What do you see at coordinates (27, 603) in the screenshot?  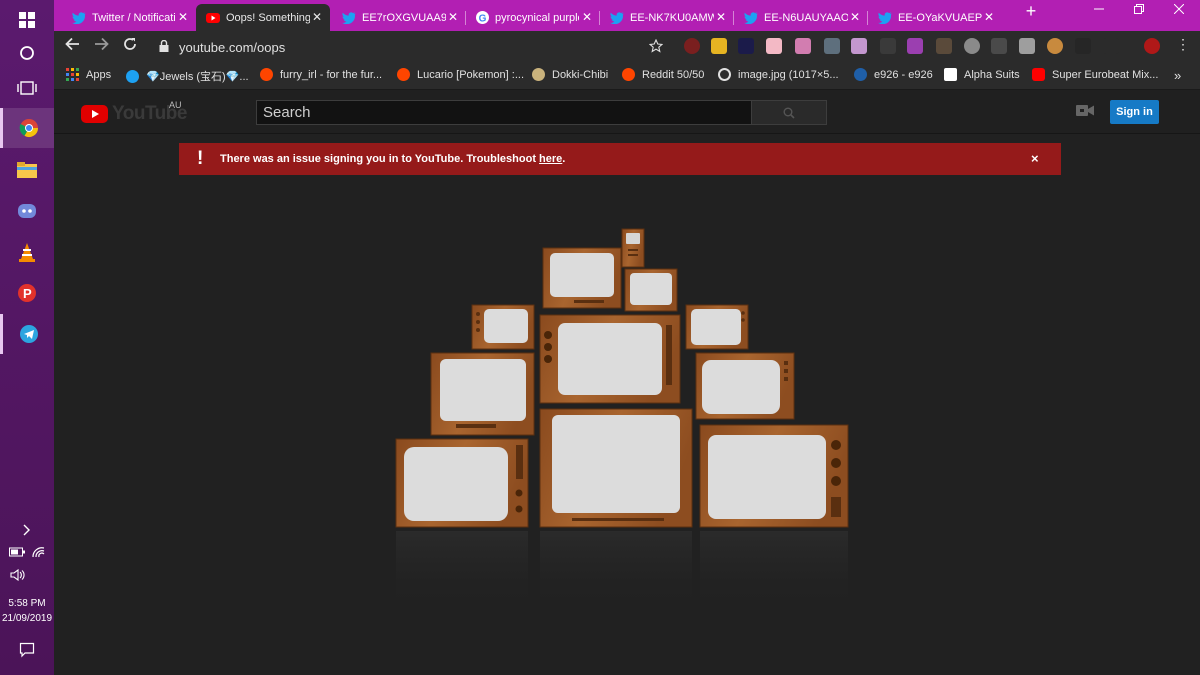 I see `clock-time: 5:58 PM` at bounding box center [27, 603].